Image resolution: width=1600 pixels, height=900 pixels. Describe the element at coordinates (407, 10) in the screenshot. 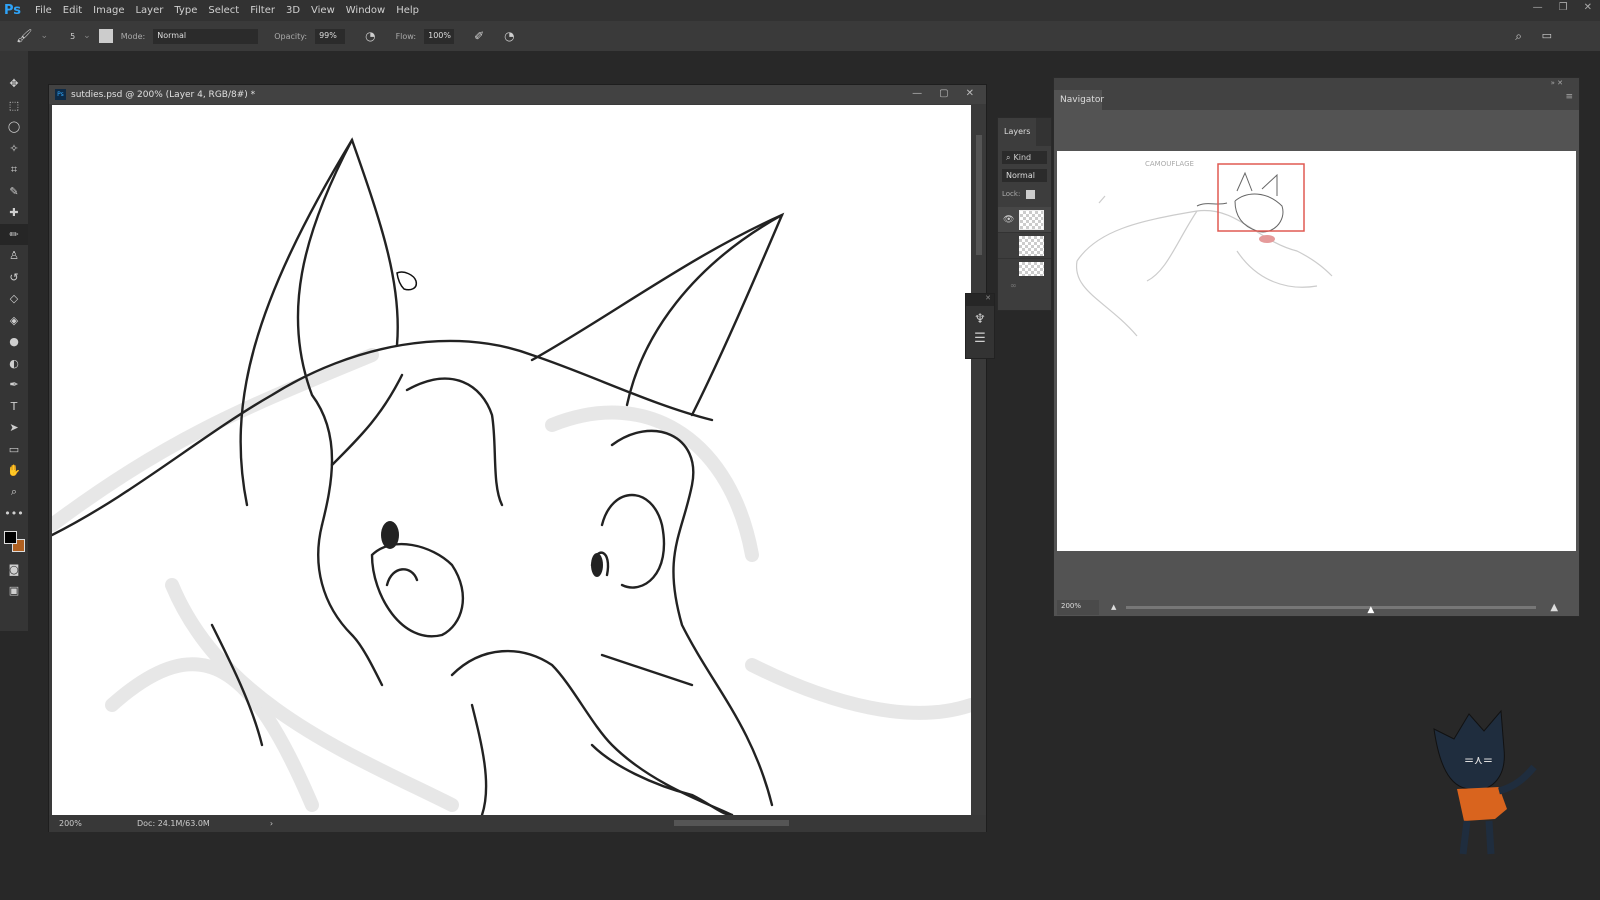

I see `menu-help: Help` at that location.